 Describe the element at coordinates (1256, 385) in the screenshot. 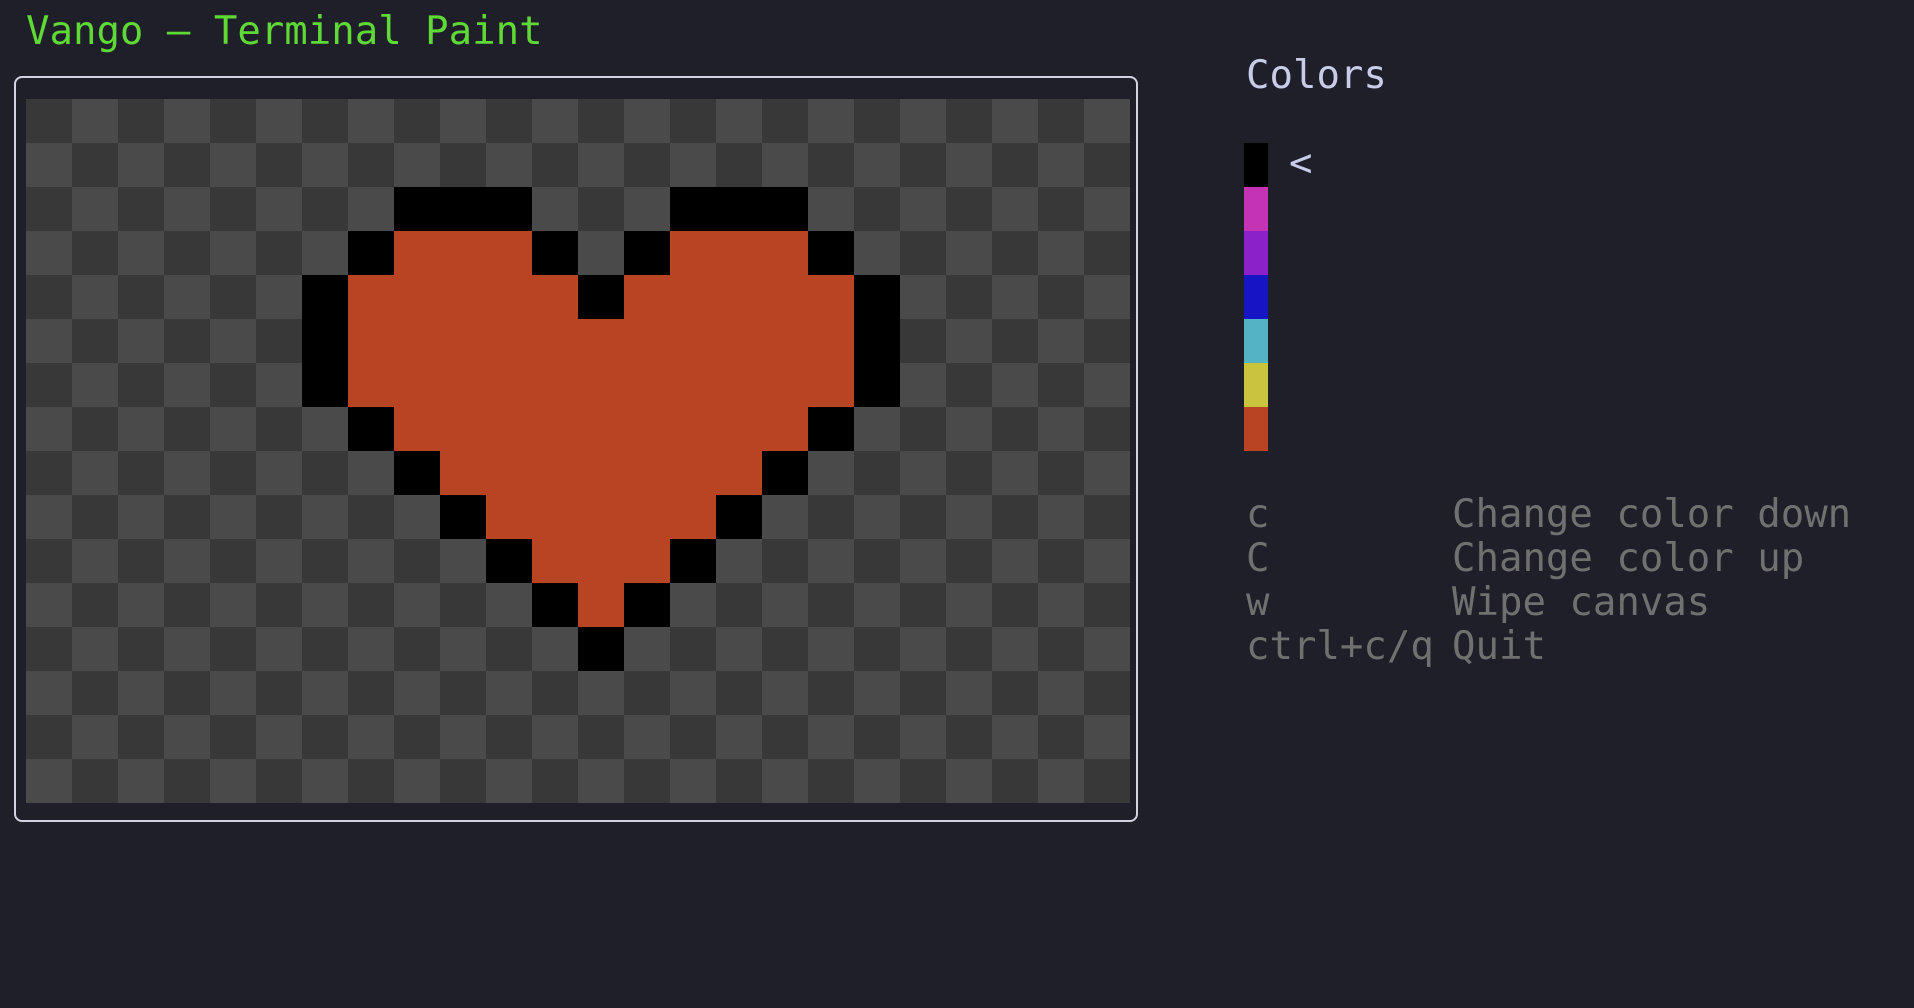

I see `color-swatch-yellow` at that location.